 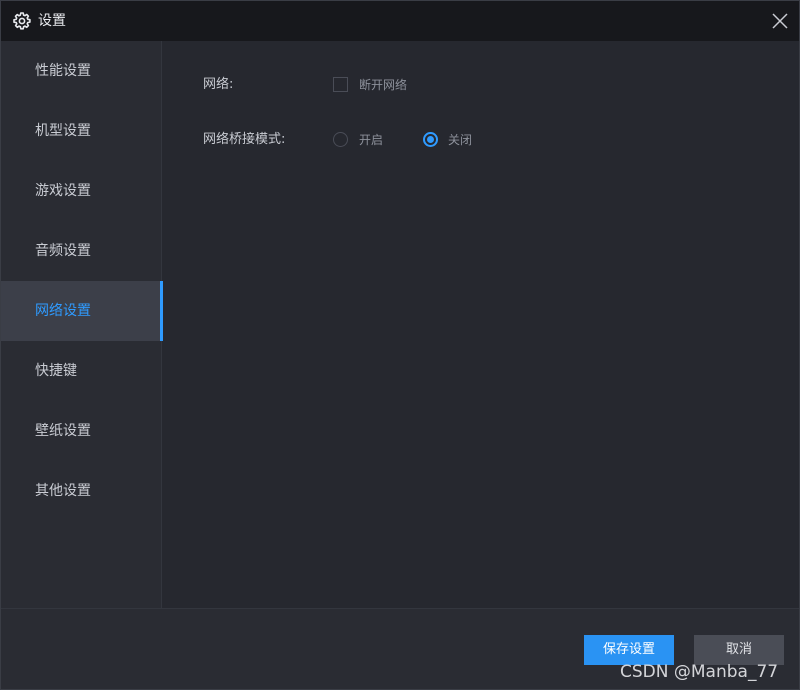 I want to click on sidebar-item-device-model: 机型设置, so click(x=81, y=131).